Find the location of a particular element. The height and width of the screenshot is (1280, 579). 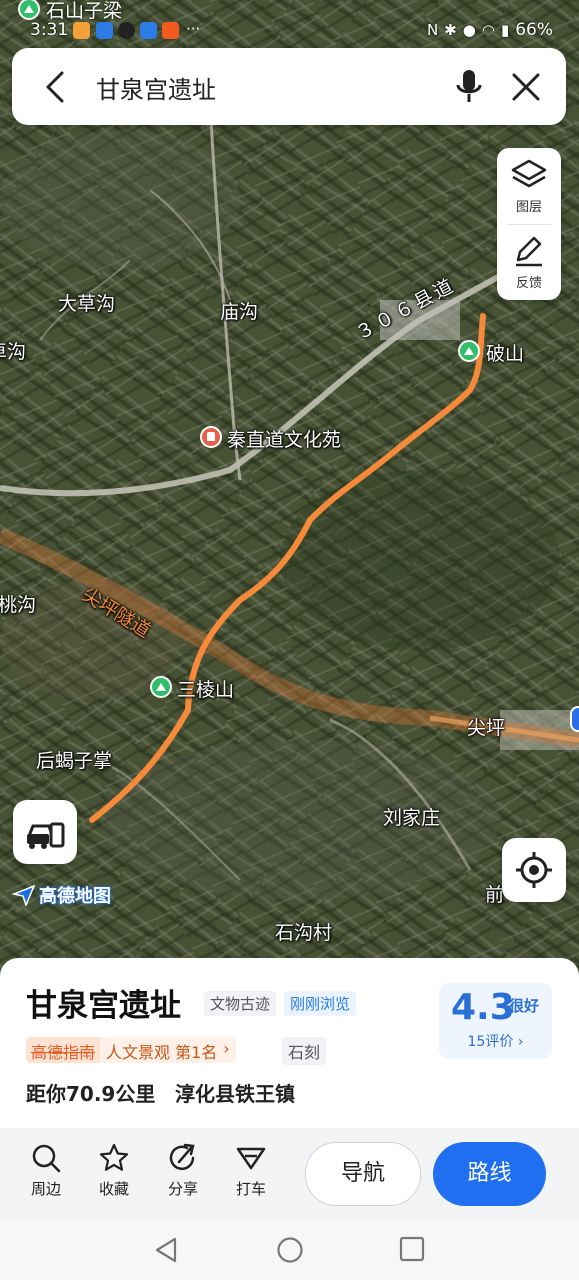

map-label-liujiazhuang: 刘家庄 is located at coordinates (412, 818).